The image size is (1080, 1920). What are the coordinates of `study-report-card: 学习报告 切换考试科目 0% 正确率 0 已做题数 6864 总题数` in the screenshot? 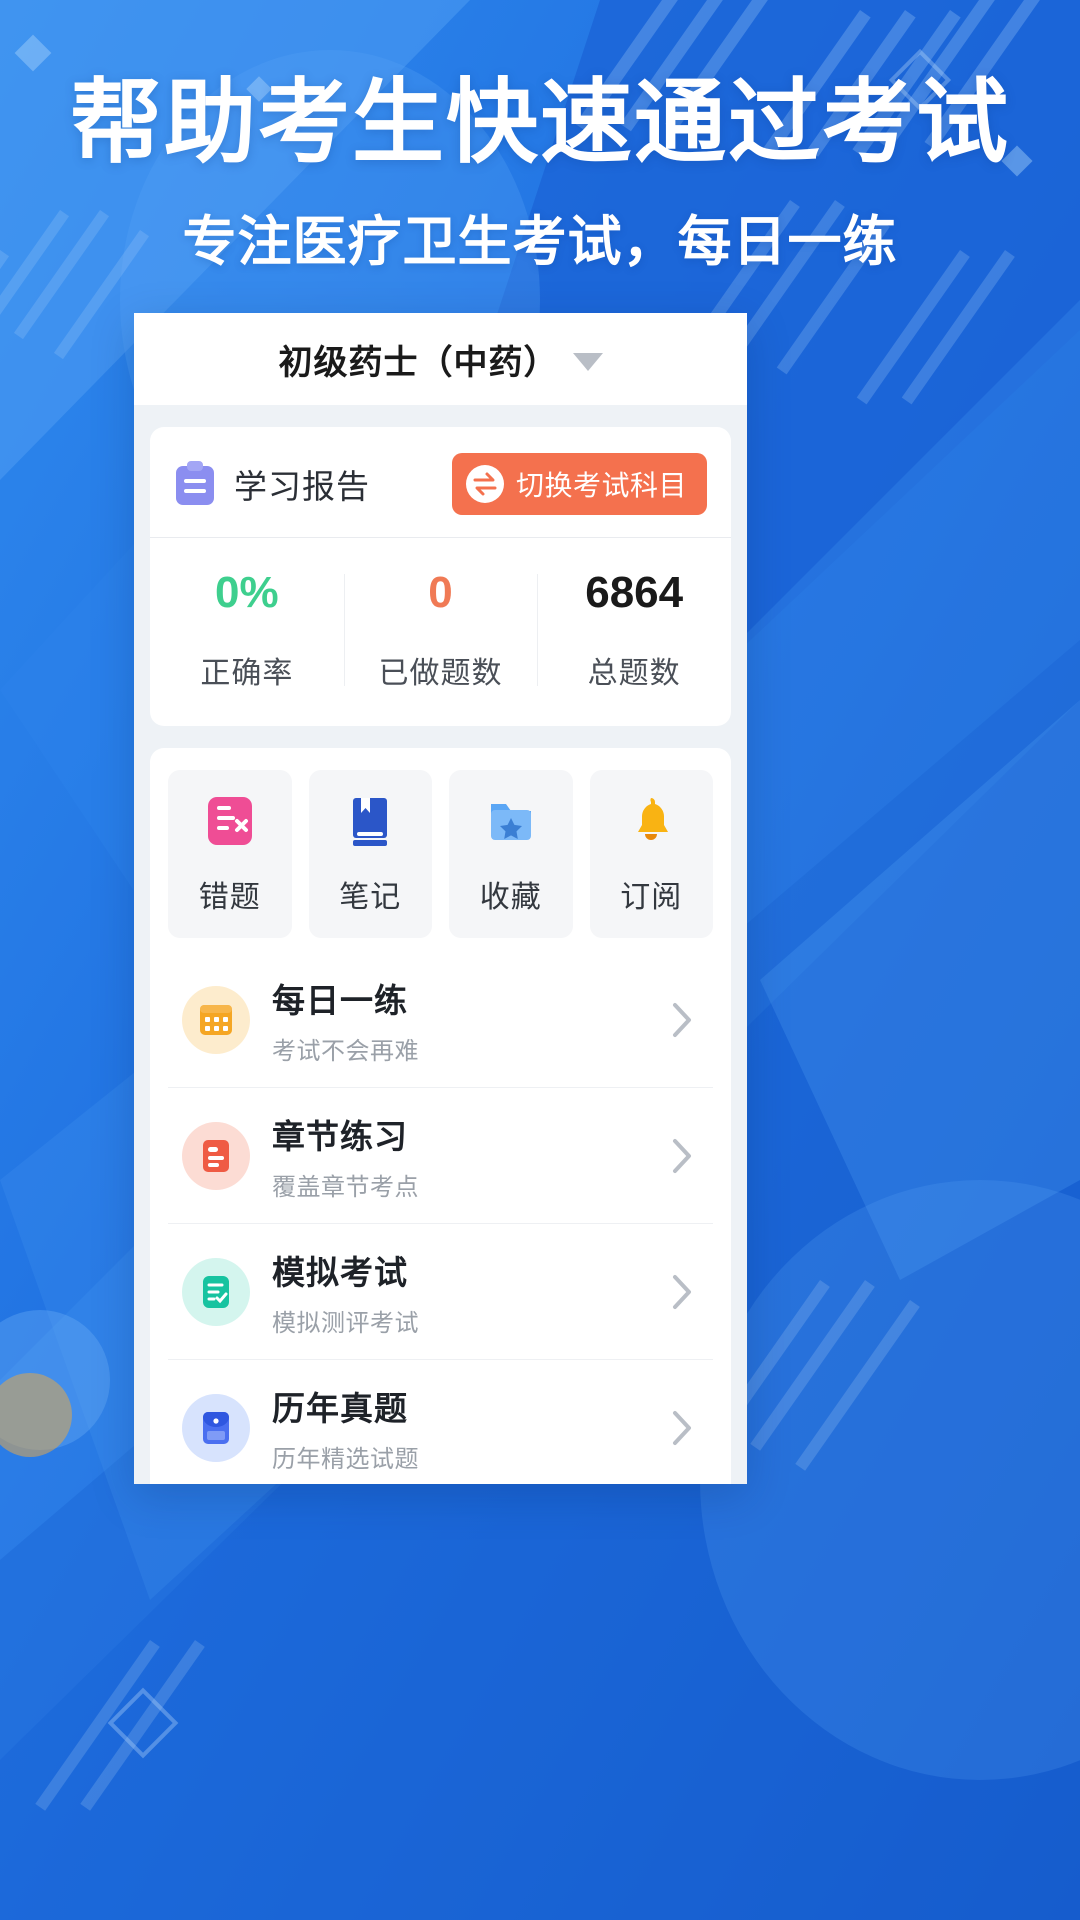 It's located at (440, 576).